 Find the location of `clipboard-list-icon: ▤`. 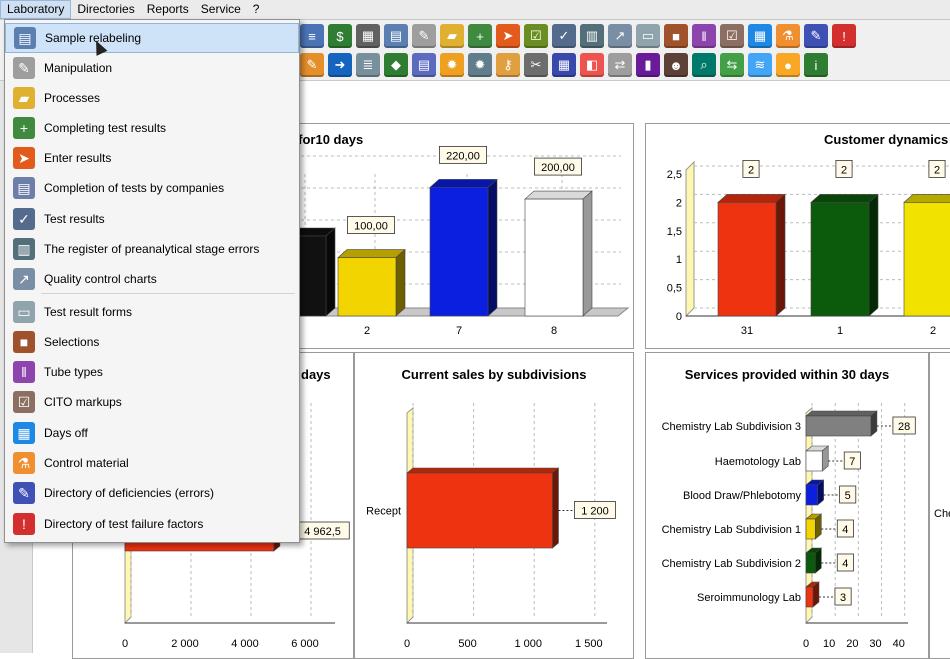

clipboard-list-icon: ▤ is located at coordinates (24, 188).